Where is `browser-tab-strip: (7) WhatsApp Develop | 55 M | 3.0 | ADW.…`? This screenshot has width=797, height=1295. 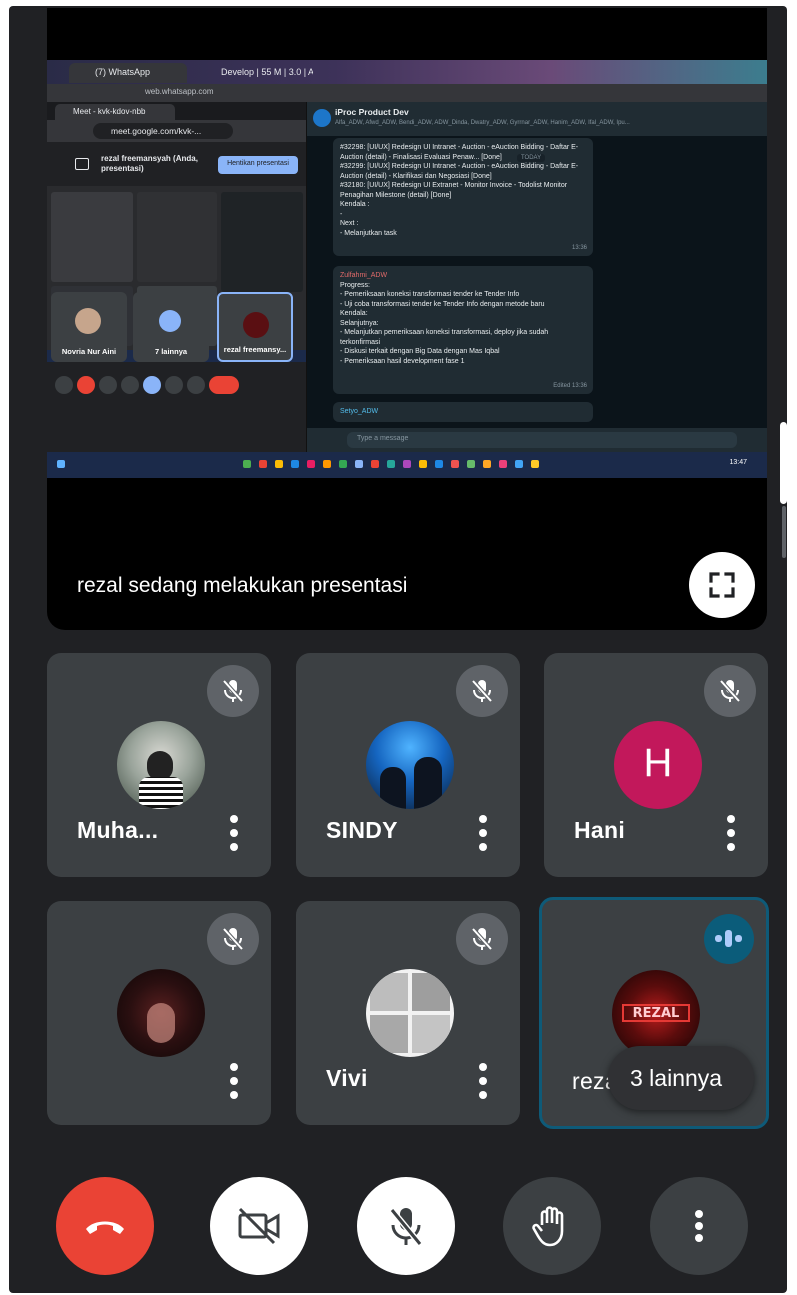
browser-tab-strip: (7) WhatsApp Develop | 55 M | 3.0 | ADW.… is located at coordinates (407, 72).